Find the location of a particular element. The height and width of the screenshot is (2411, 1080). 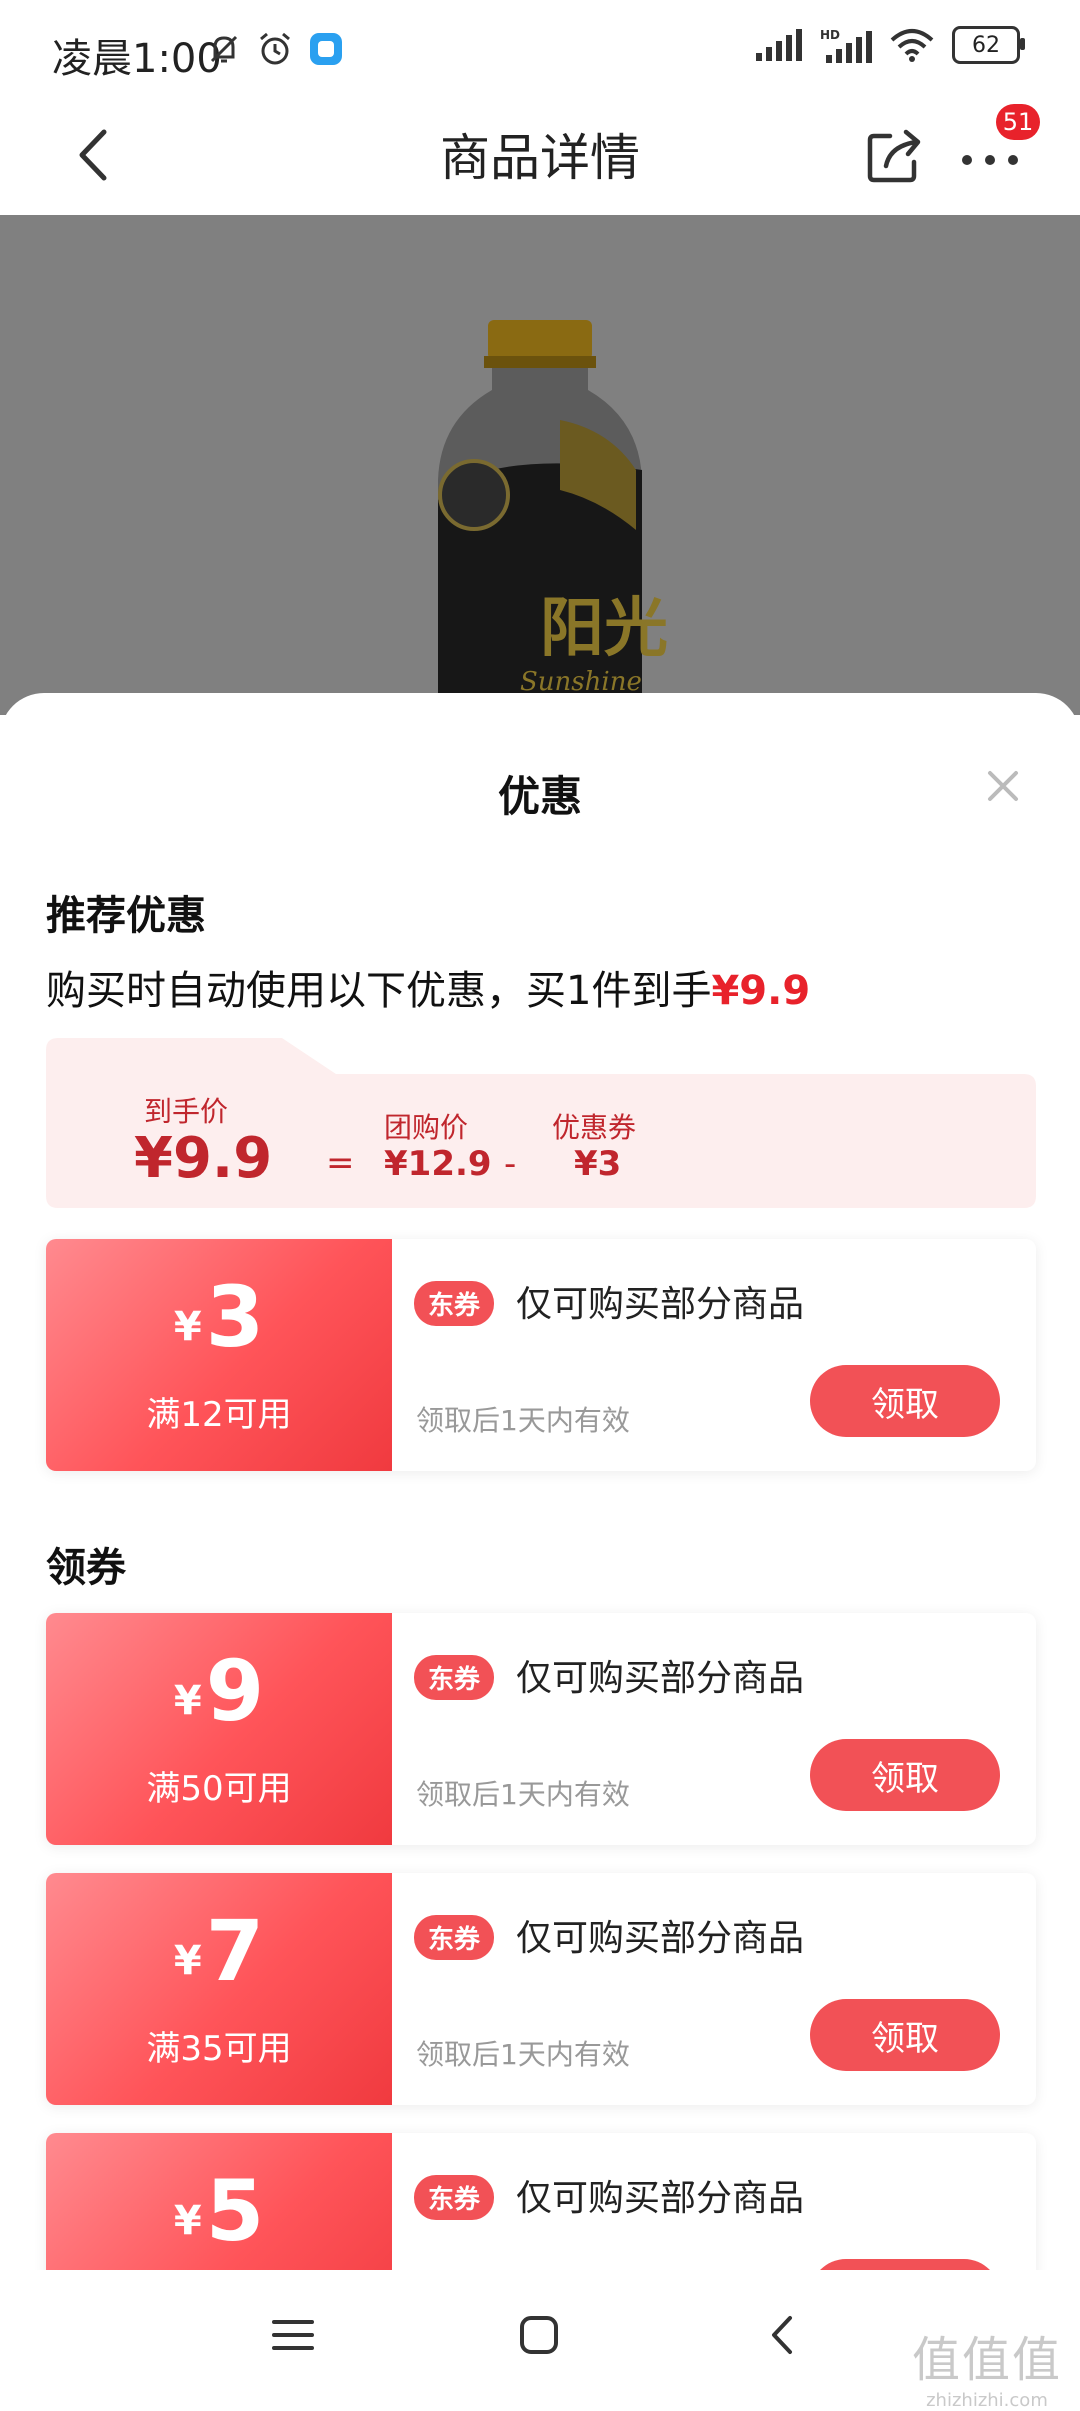

recommend-description: 购买时自动使用以下优惠，买1件到手¥9.9 is located at coordinates (428, 987).